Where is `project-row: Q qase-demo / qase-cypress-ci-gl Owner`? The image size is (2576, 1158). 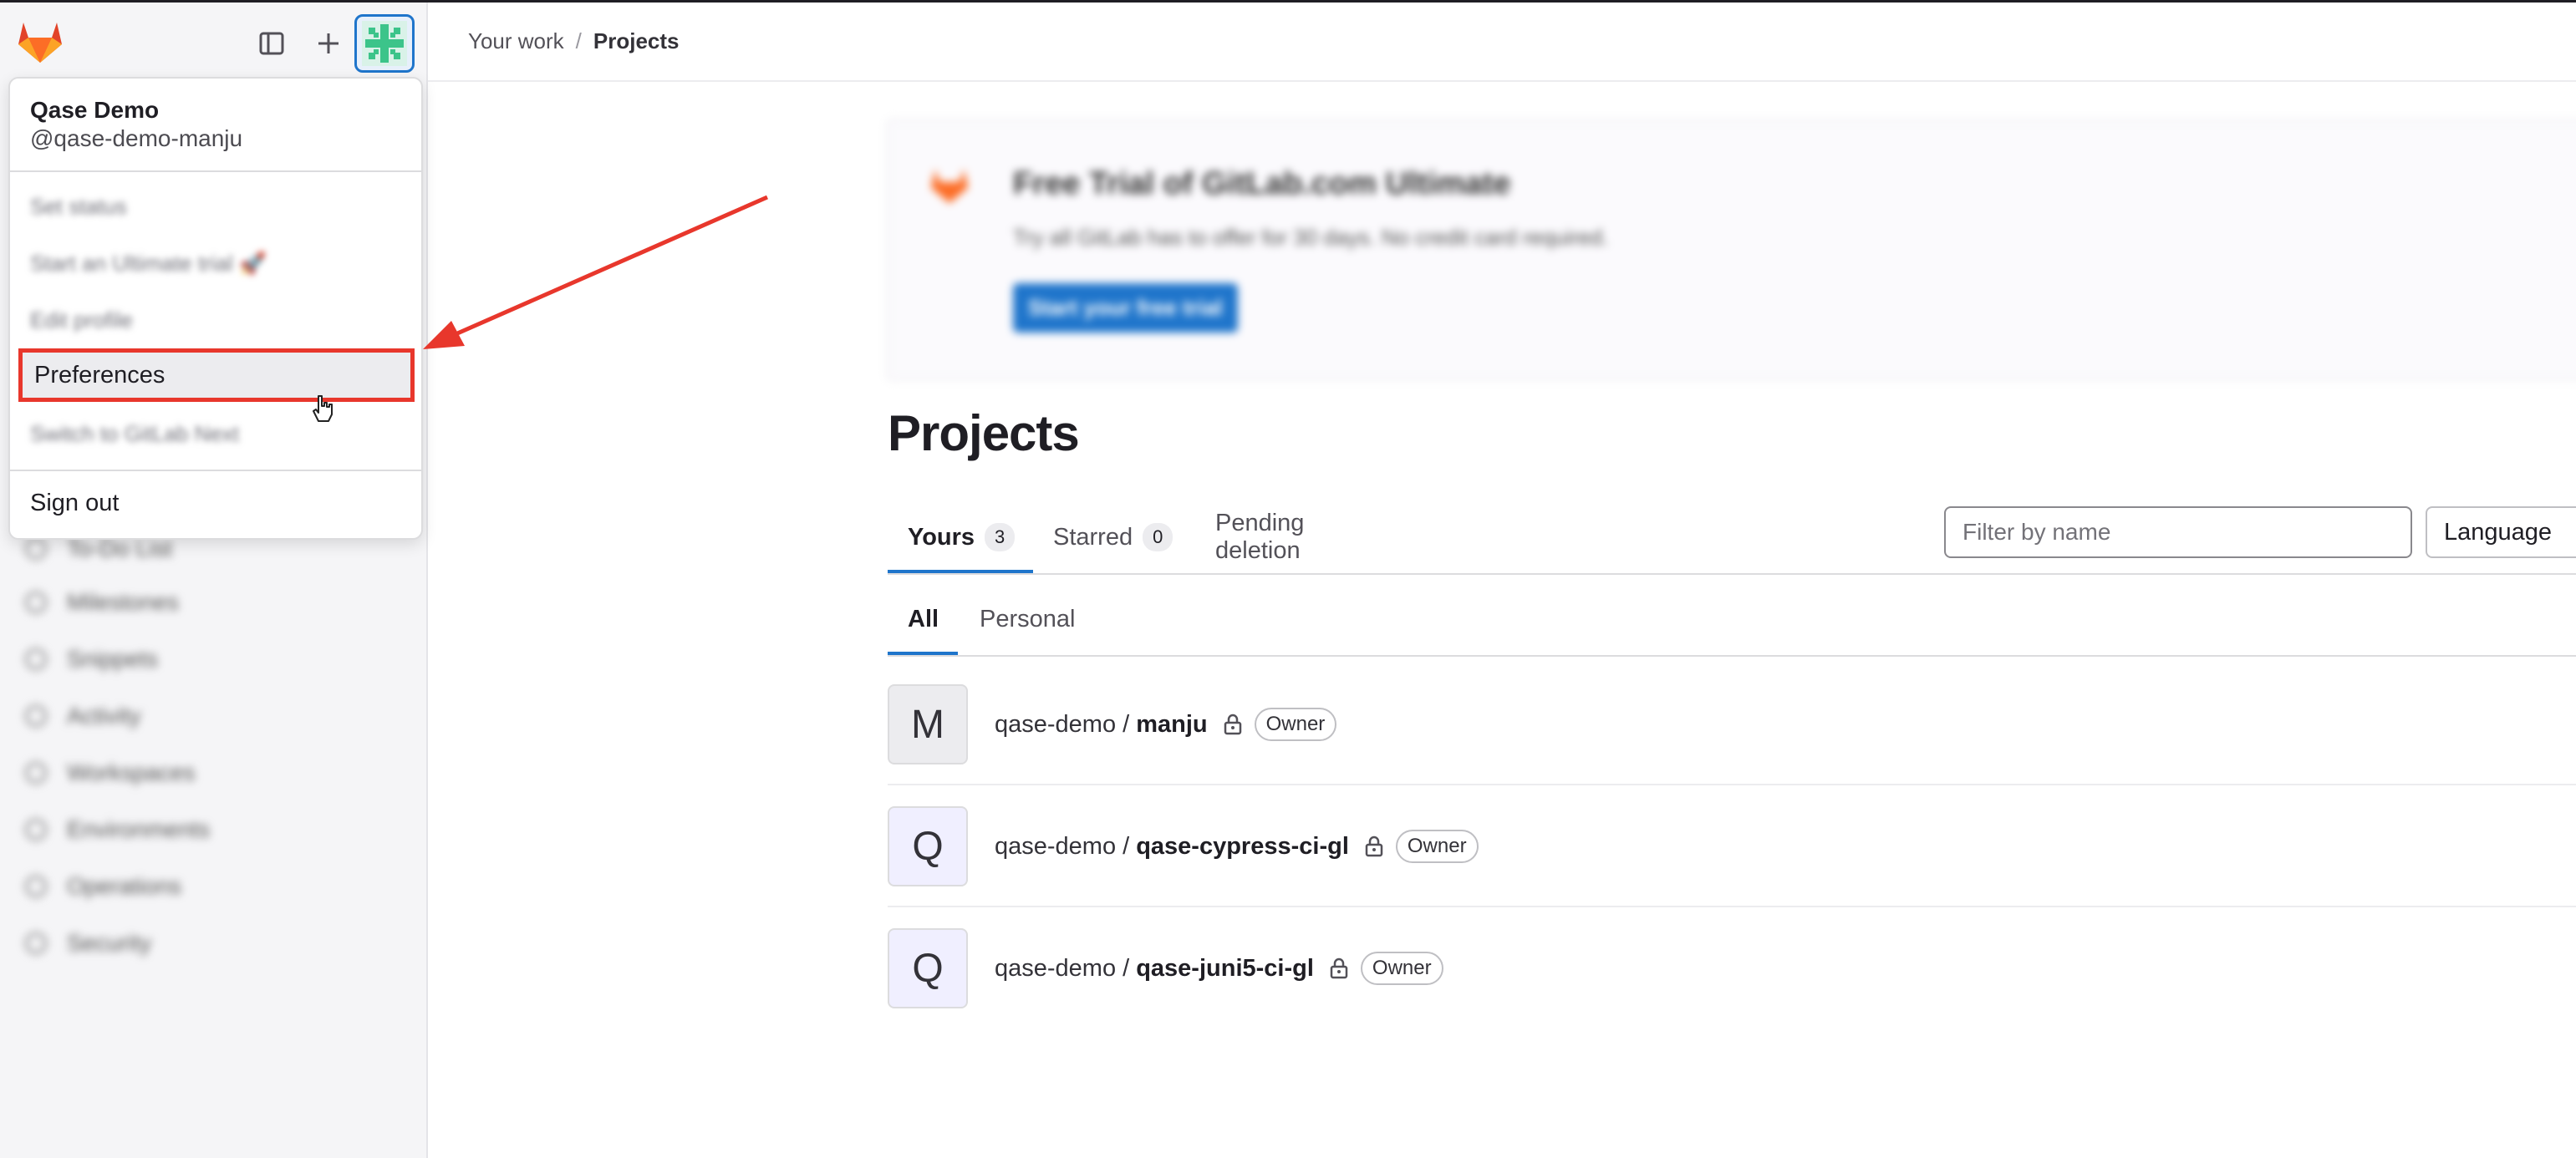 project-row: Q qase-demo / qase-cypress-ci-gl Owner is located at coordinates (1732, 845).